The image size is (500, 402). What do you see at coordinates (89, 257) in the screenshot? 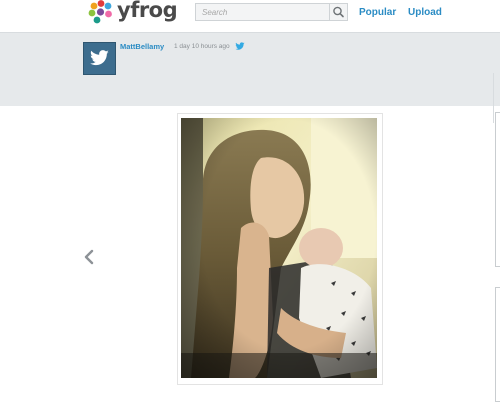
I see `chevron-left-icon` at bounding box center [89, 257].